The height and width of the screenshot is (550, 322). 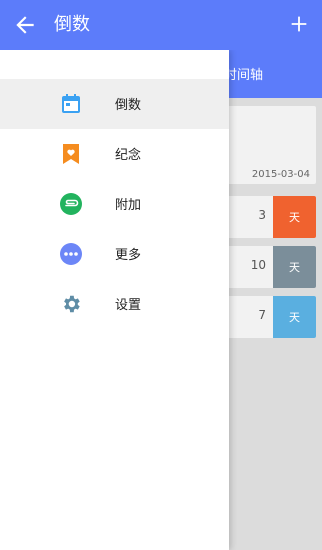 I want to click on gear-icon, so click(x=71, y=304).